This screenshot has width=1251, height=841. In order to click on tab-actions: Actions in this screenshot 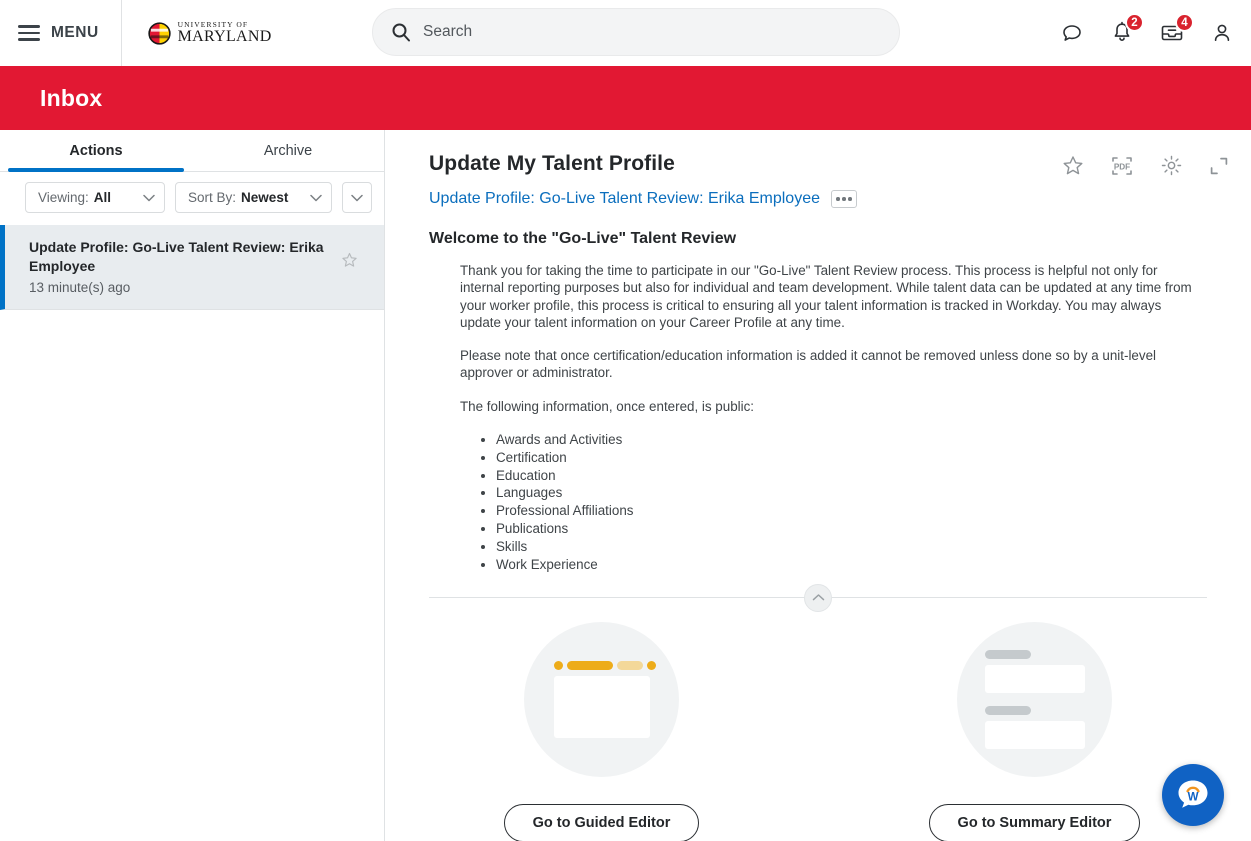, I will do `click(96, 151)`.